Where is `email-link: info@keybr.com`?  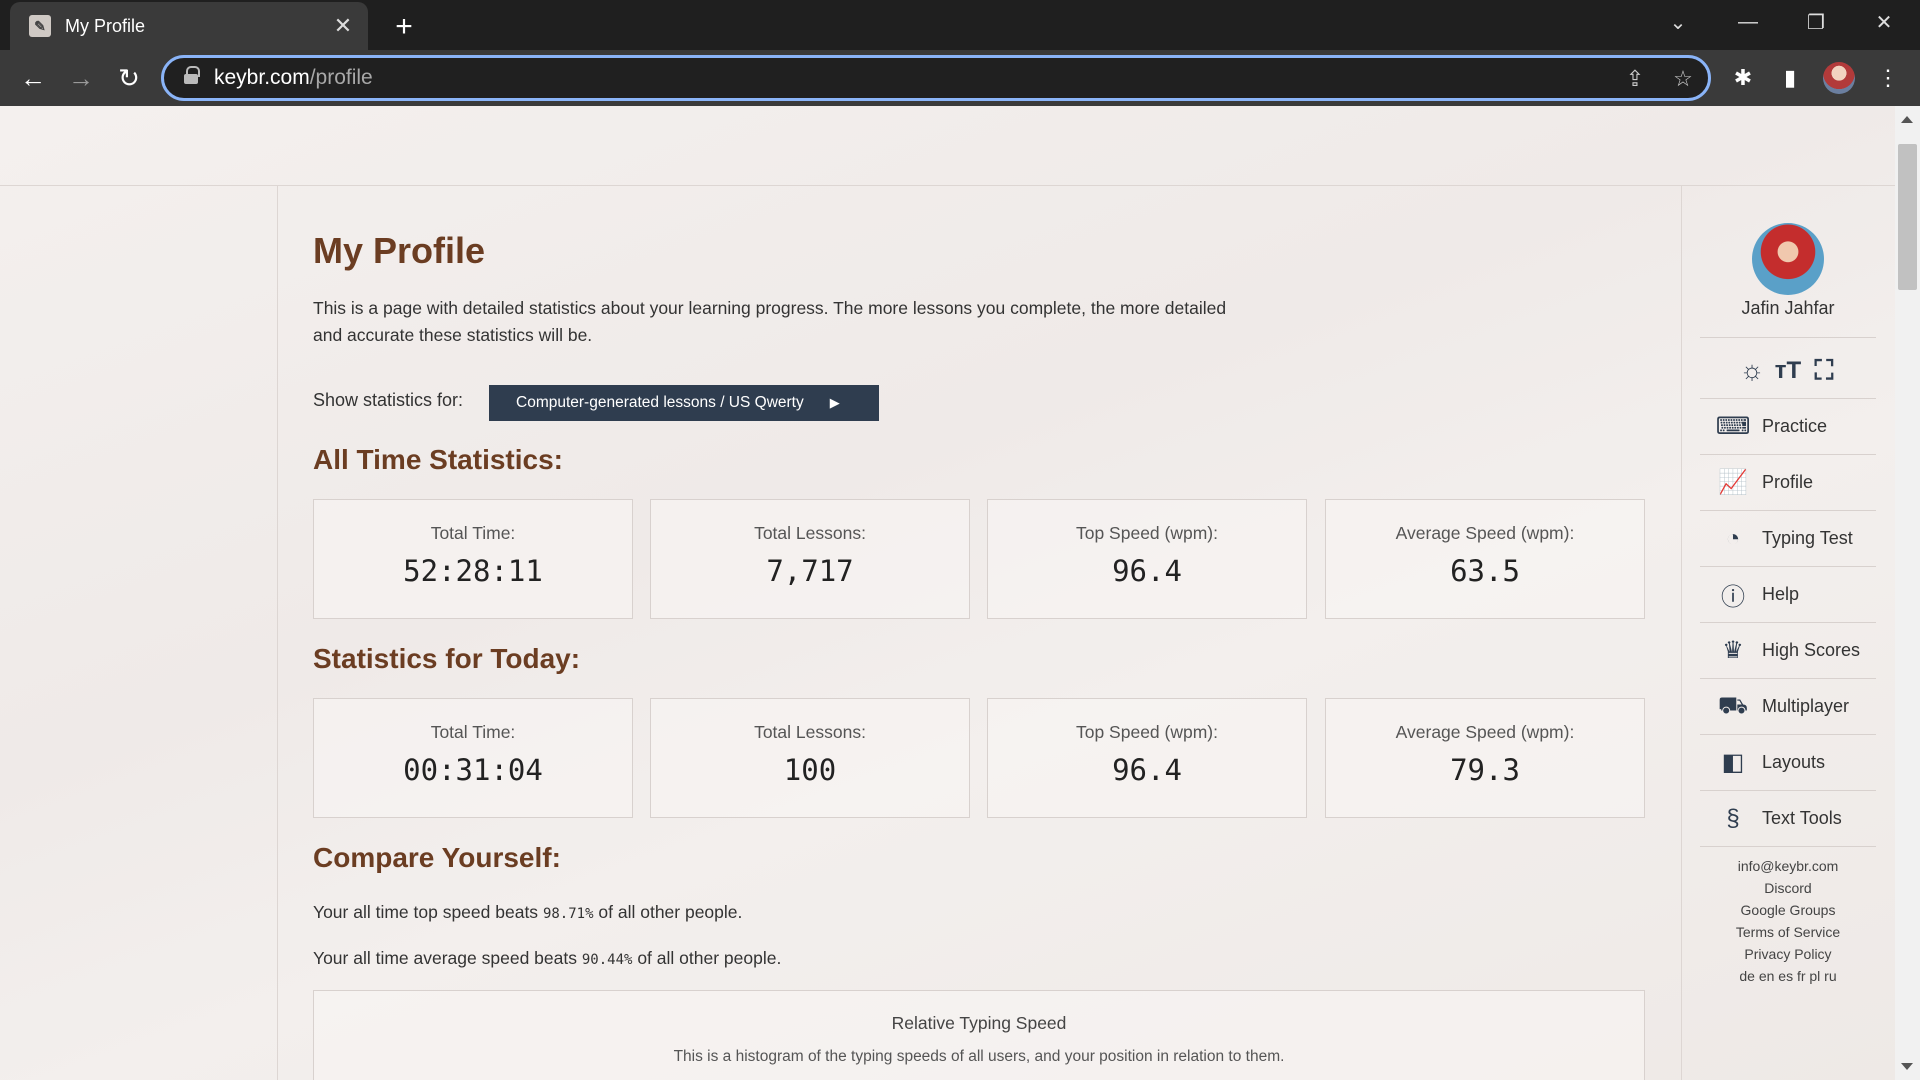
email-link: info@keybr.com is located at coordinates (1788, 866).